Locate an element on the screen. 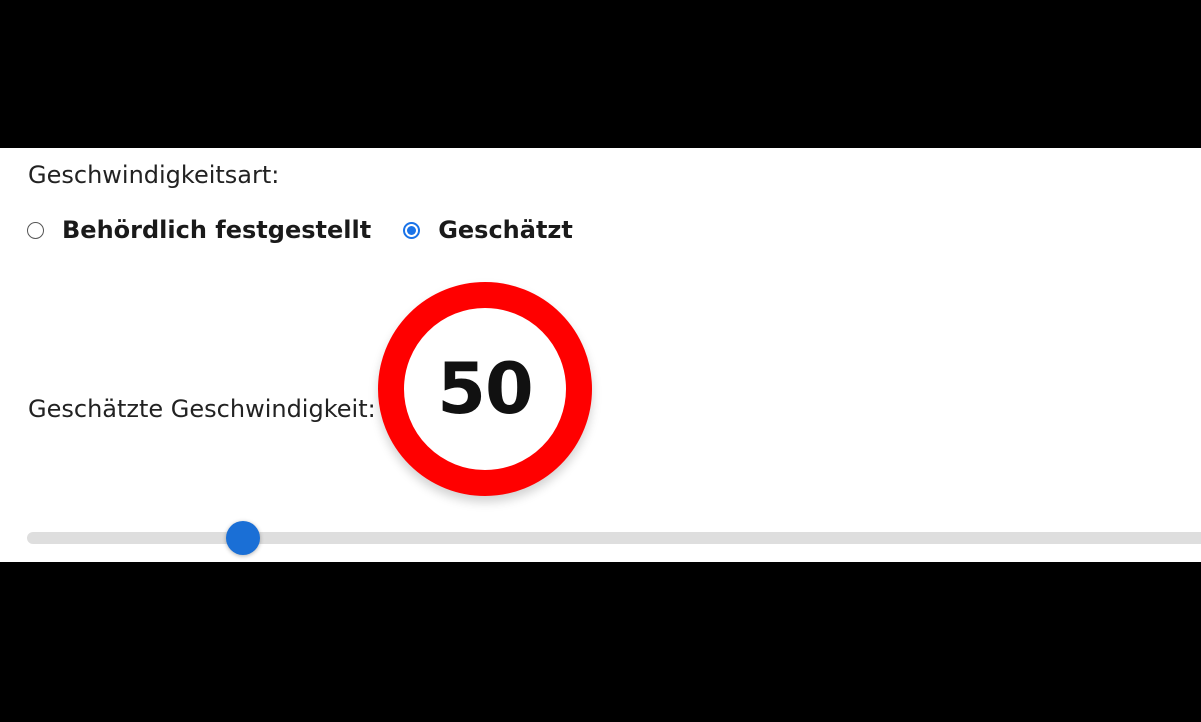  speed-type-label: Geschwindigkeitsart: is located at coordinates (154, 175).